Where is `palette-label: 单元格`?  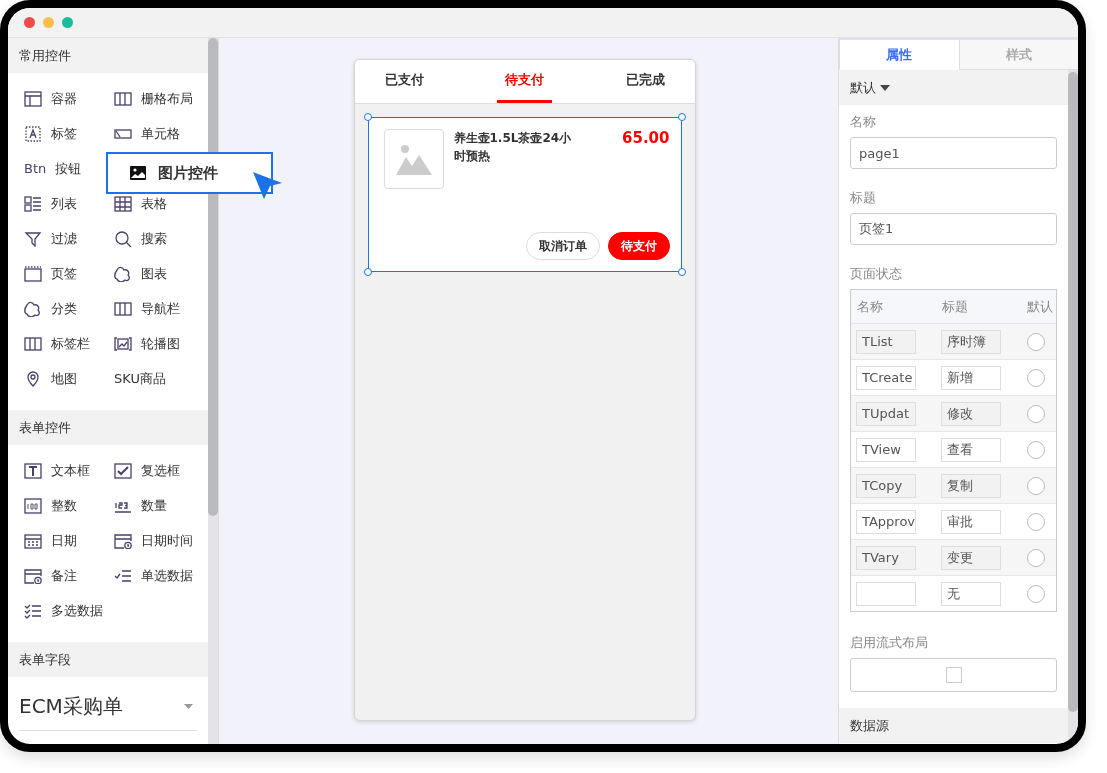 palette-label: 单元格 is located at coordinates (160, 133).